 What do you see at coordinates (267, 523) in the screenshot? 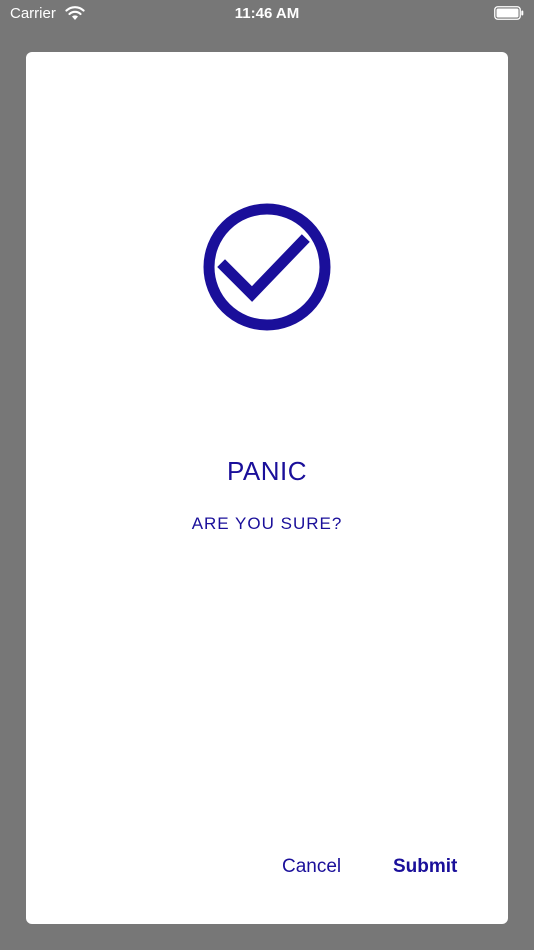
I see `dialog-subtitle: ARE YOU SURE?` at bounding box center [267, 523].